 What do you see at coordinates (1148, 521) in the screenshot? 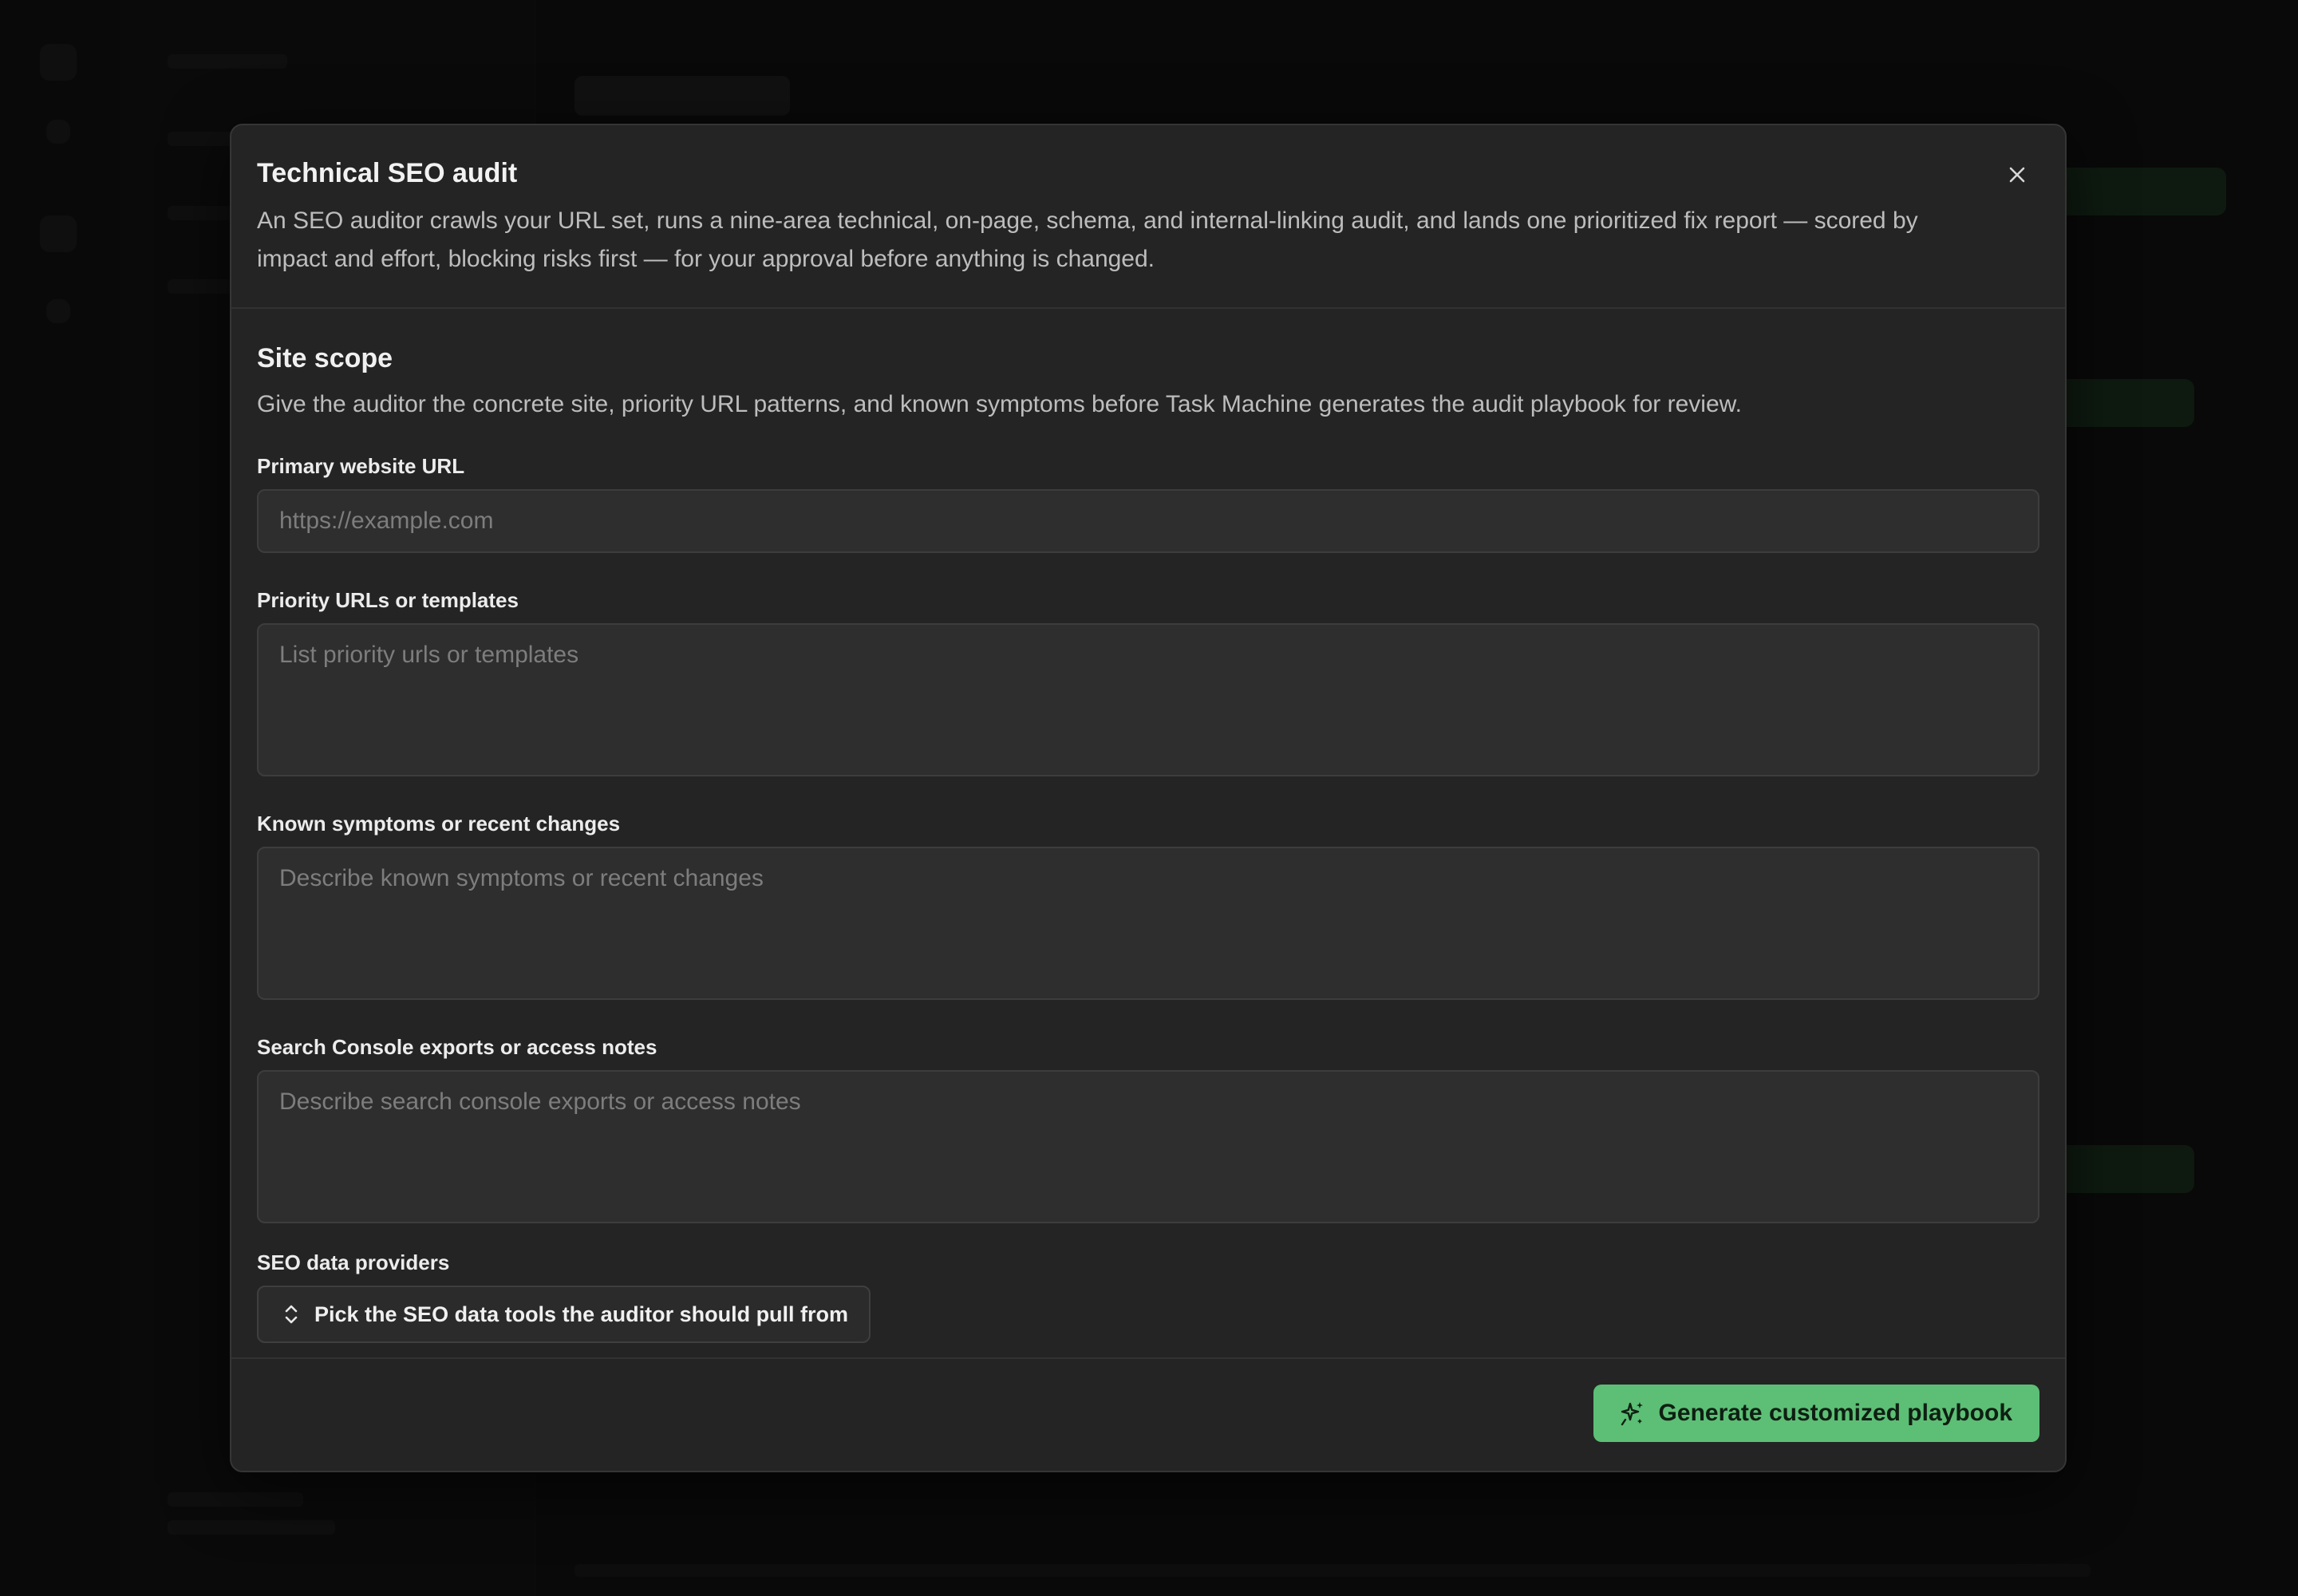
I see `website-url-input` at bounding box center [1148, 521].